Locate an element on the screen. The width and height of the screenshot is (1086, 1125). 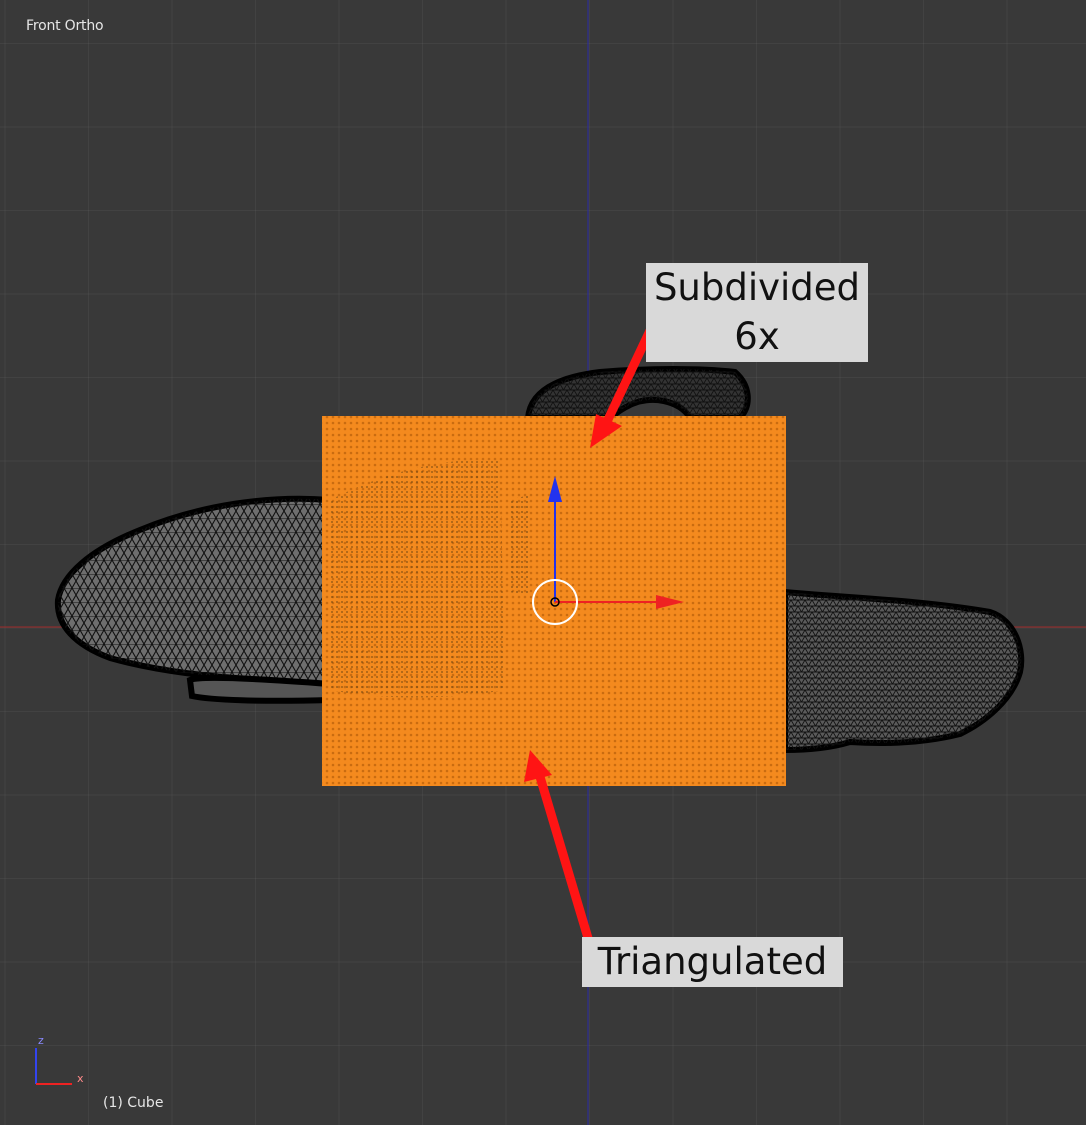
axis-z-label: z is located at coordinates (41, 1040).